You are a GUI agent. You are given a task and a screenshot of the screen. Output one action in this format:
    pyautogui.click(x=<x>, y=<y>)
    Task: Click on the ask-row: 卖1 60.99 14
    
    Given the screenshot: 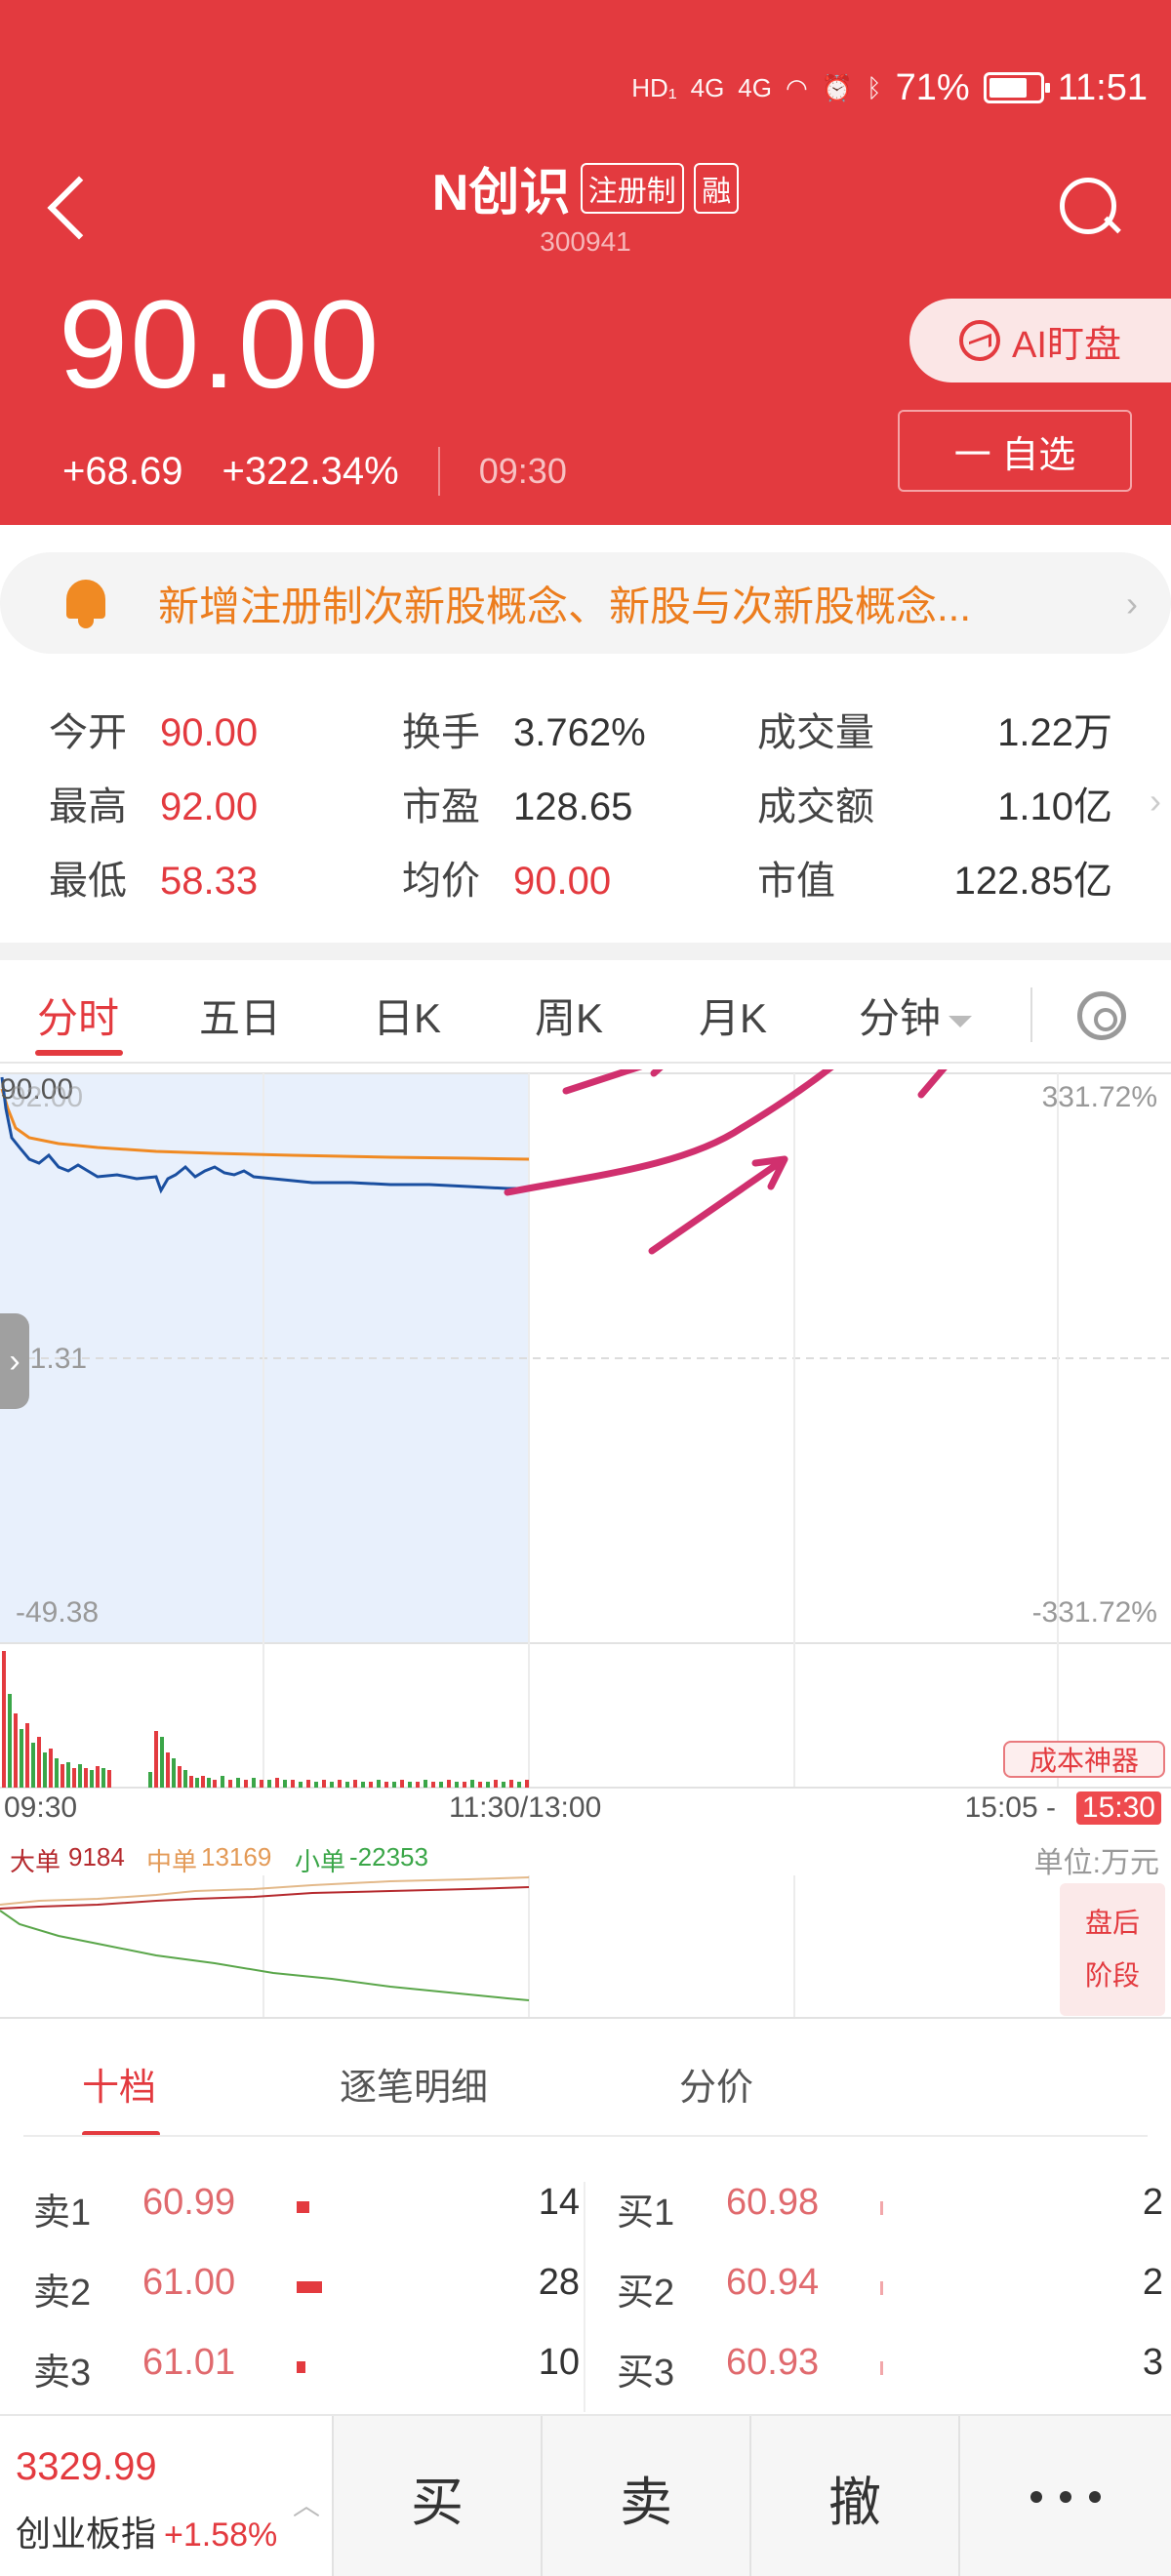 What is the action you would take?
    pyautogui.click(x=306, y=2211)
    